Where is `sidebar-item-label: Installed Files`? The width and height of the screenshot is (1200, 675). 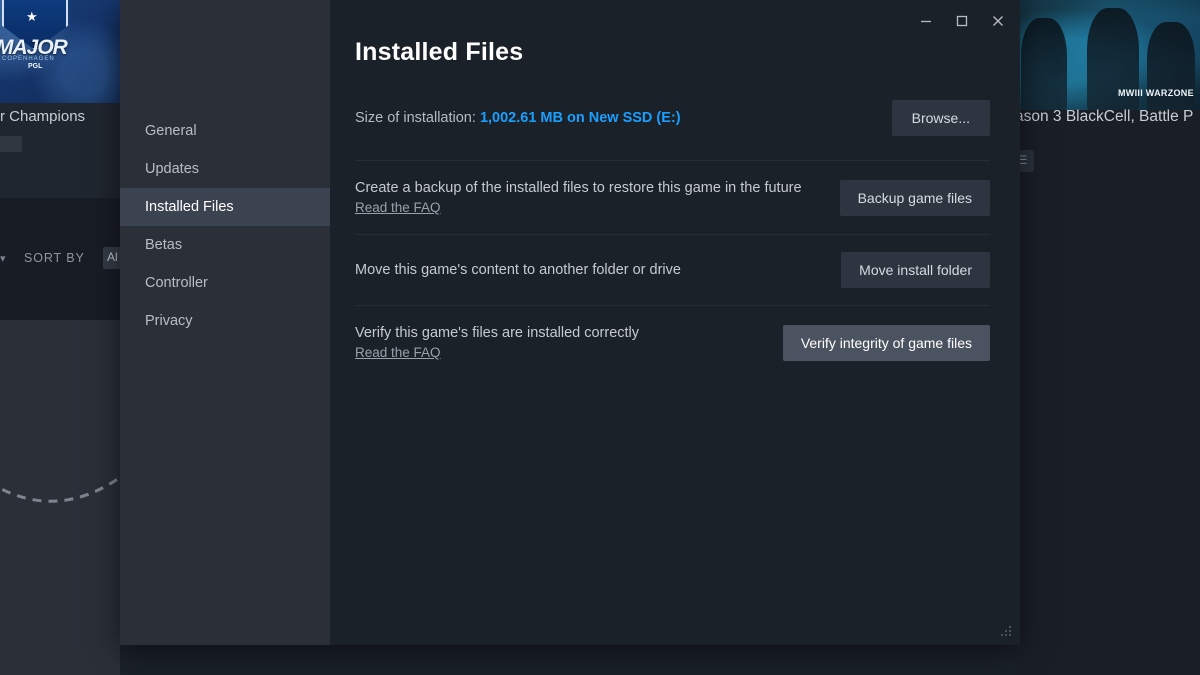 sidebar-item-label: Installed Files is located at coordinates (189, 207).